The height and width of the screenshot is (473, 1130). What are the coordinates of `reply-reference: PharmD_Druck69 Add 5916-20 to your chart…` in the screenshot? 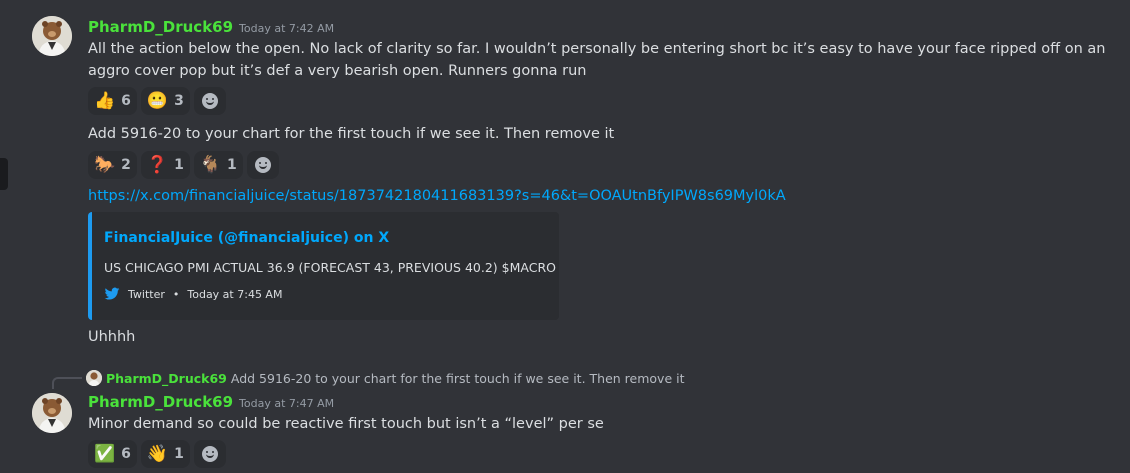 It's located at (385, 378).